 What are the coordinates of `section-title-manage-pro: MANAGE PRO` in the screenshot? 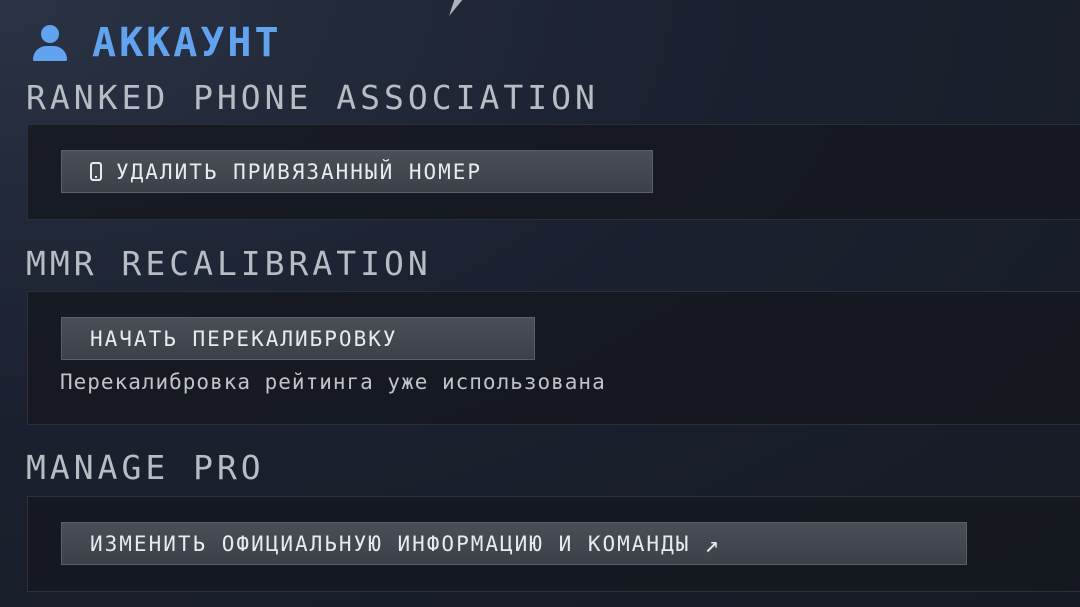 It's located at (145, 467).